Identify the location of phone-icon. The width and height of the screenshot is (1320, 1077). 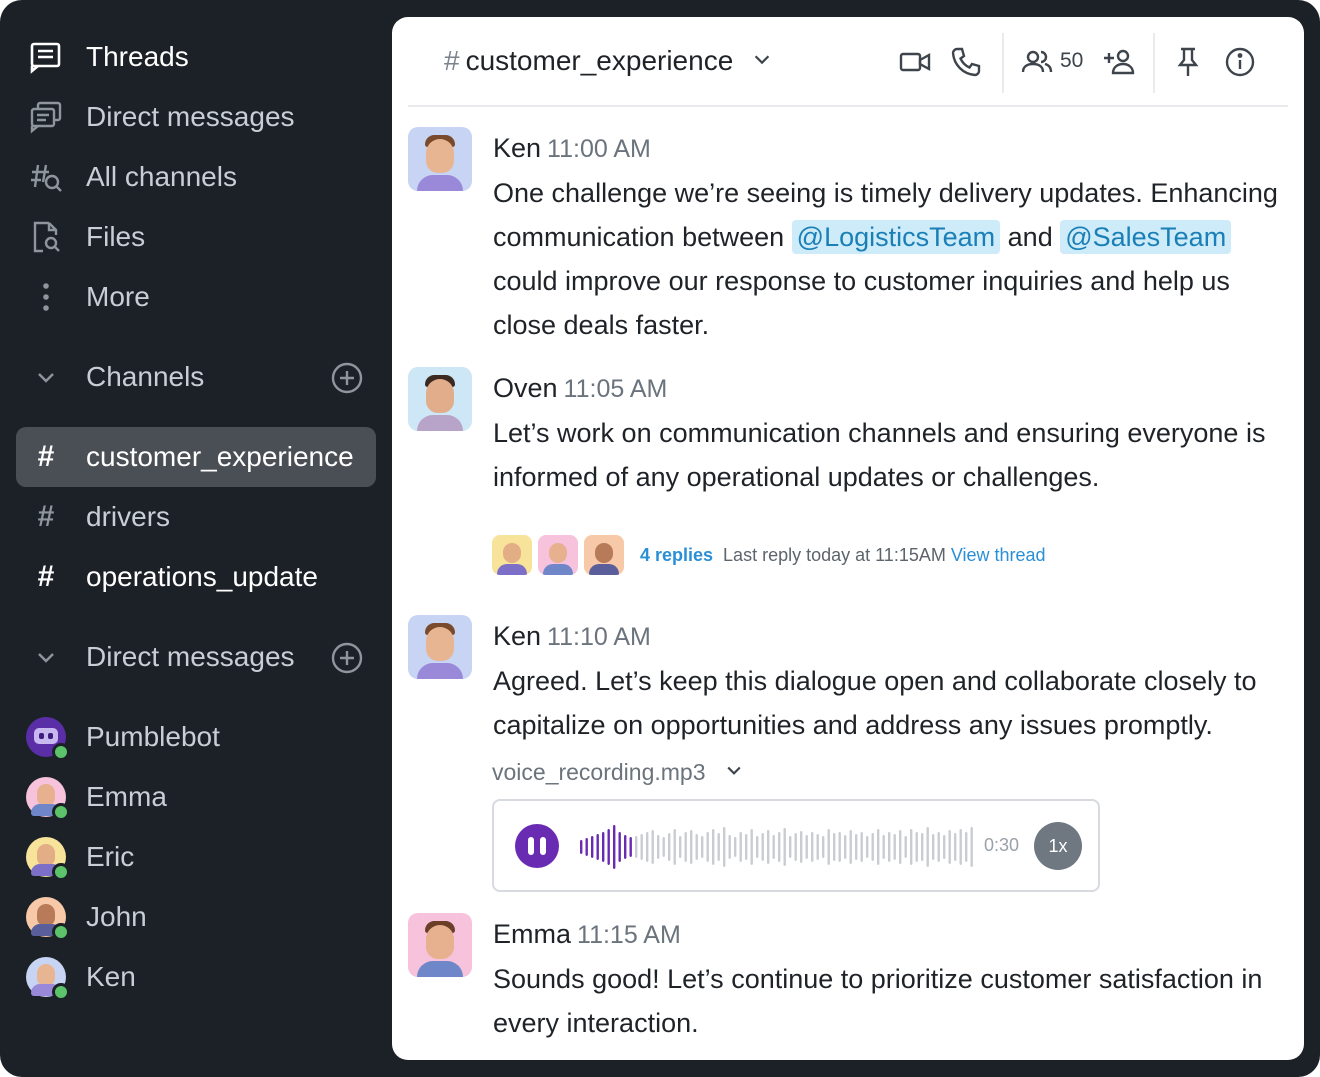
(966, 62).